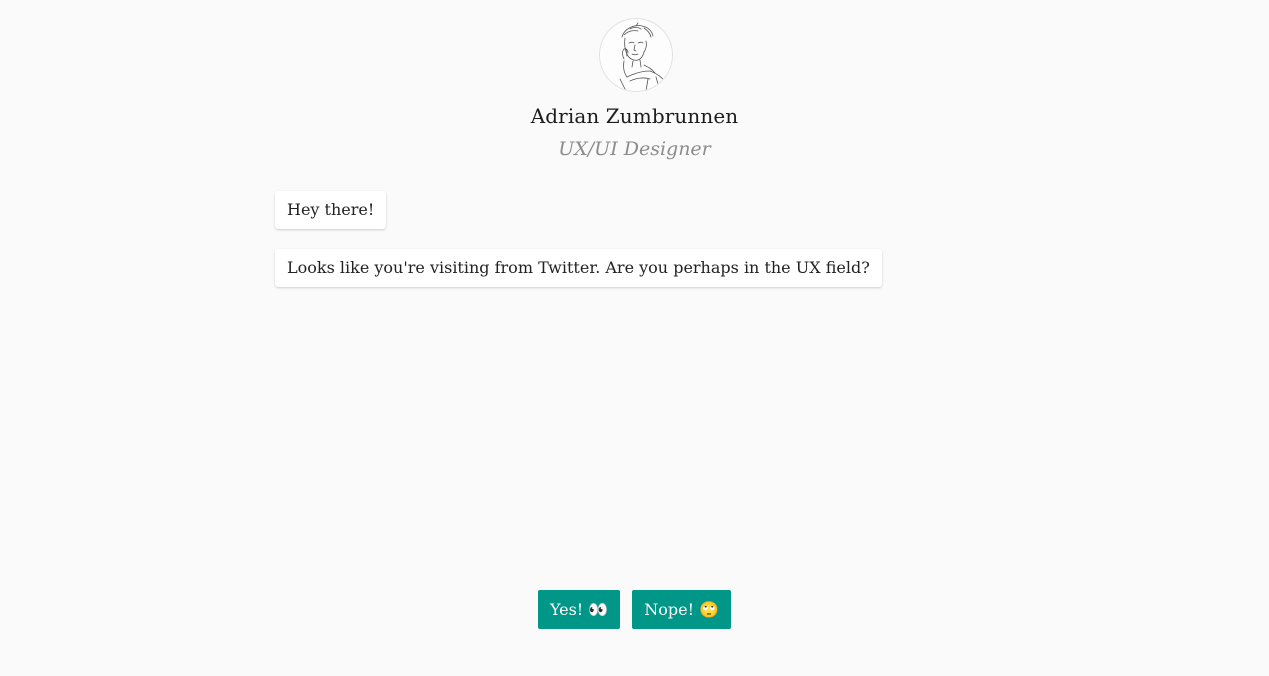 The image size is (1269, 676). I want to click on chat-message: Hey there!, so click(331, 210).